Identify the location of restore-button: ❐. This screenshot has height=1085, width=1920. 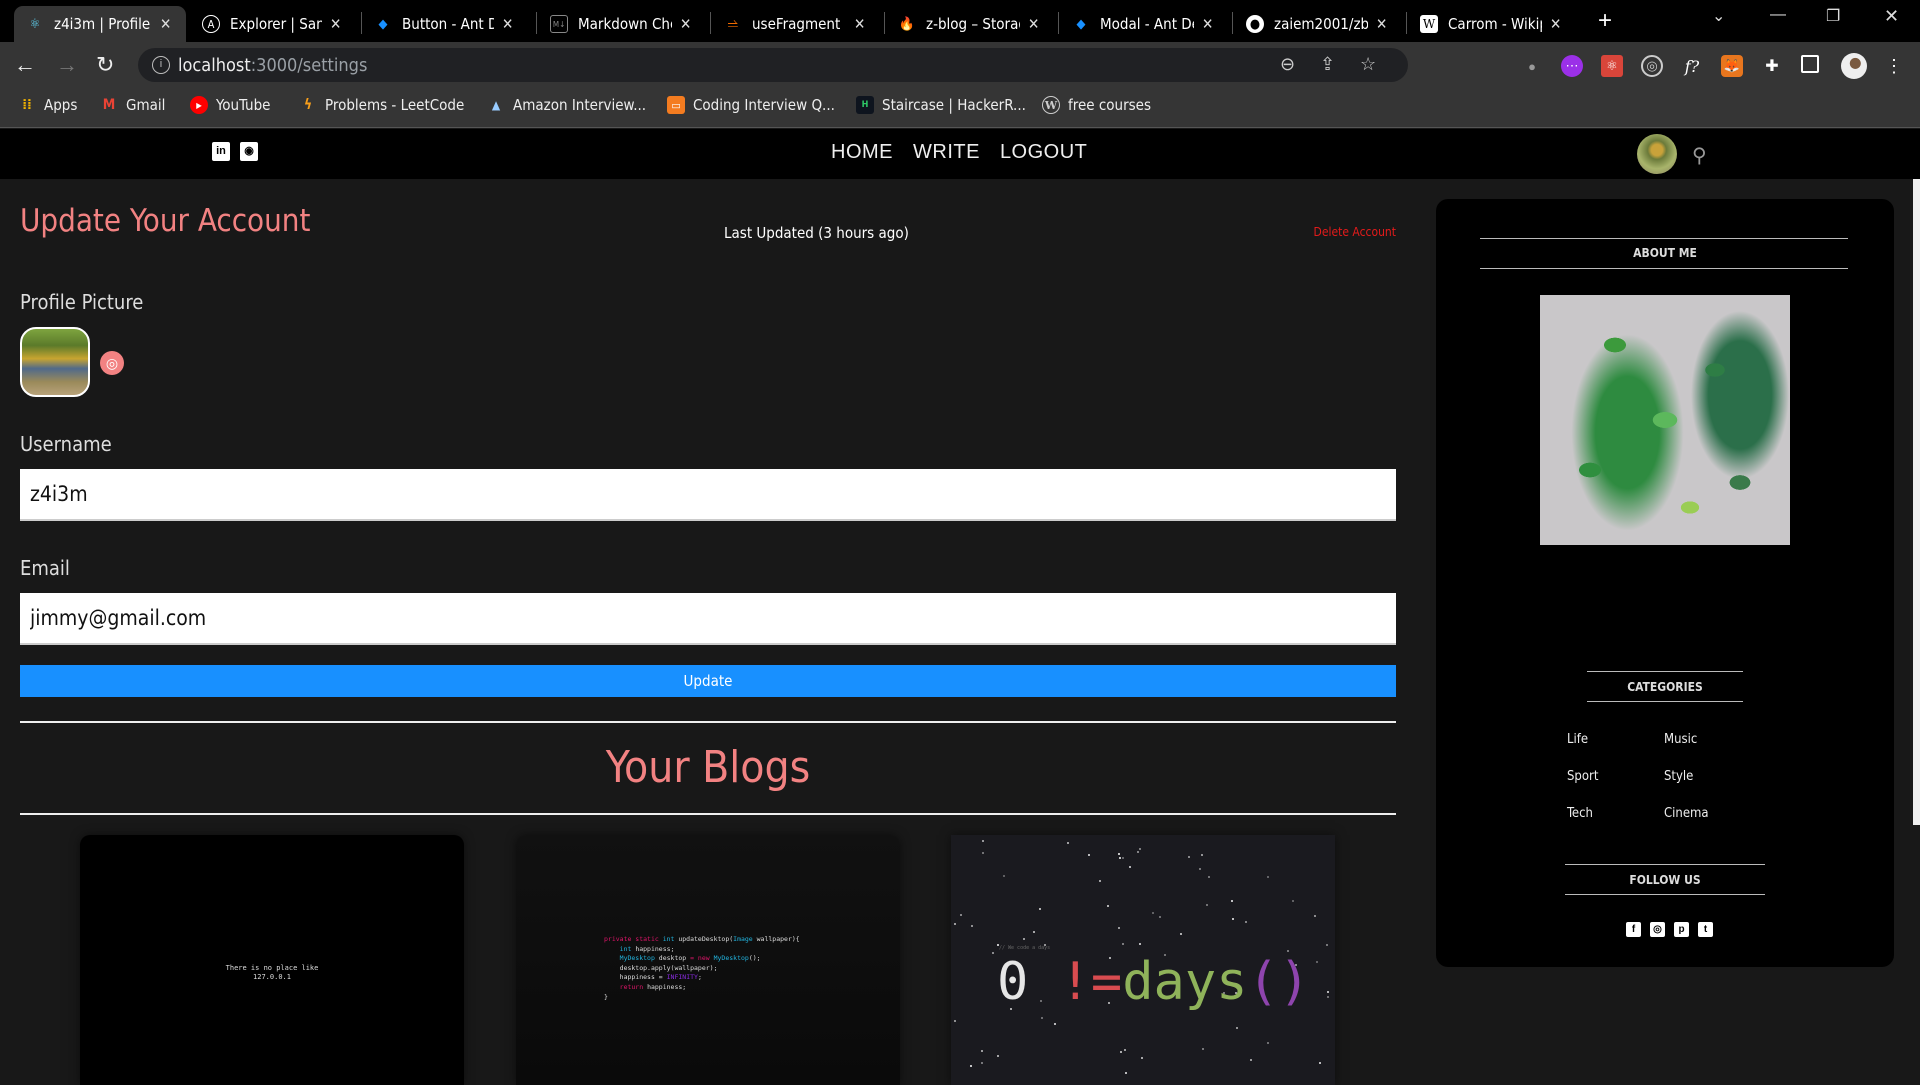
(1833, 16).